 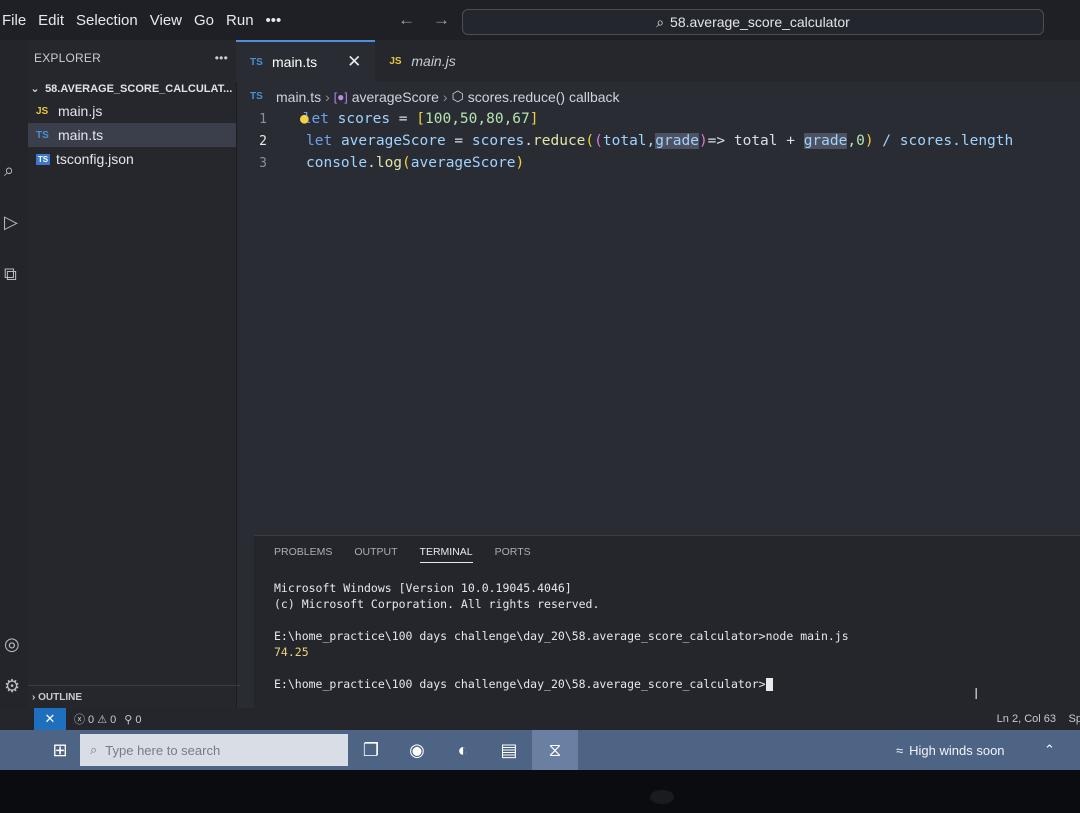 What do you see at coordinates (371, 750) in the screenshot?
I see `task-view-icon: ❐` at bounding box center [371, 750].